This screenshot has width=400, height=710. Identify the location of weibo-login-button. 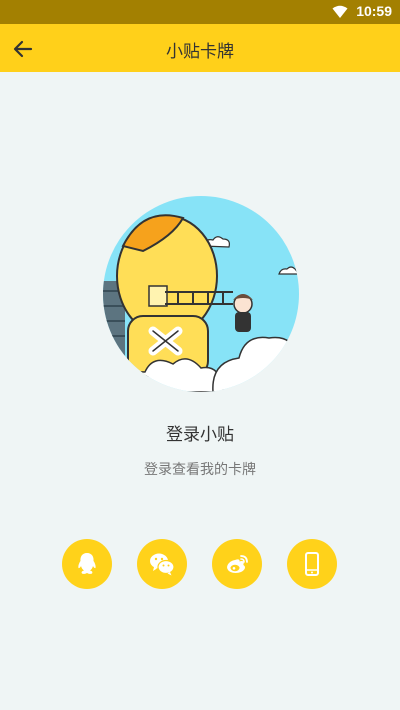
(237, 564).